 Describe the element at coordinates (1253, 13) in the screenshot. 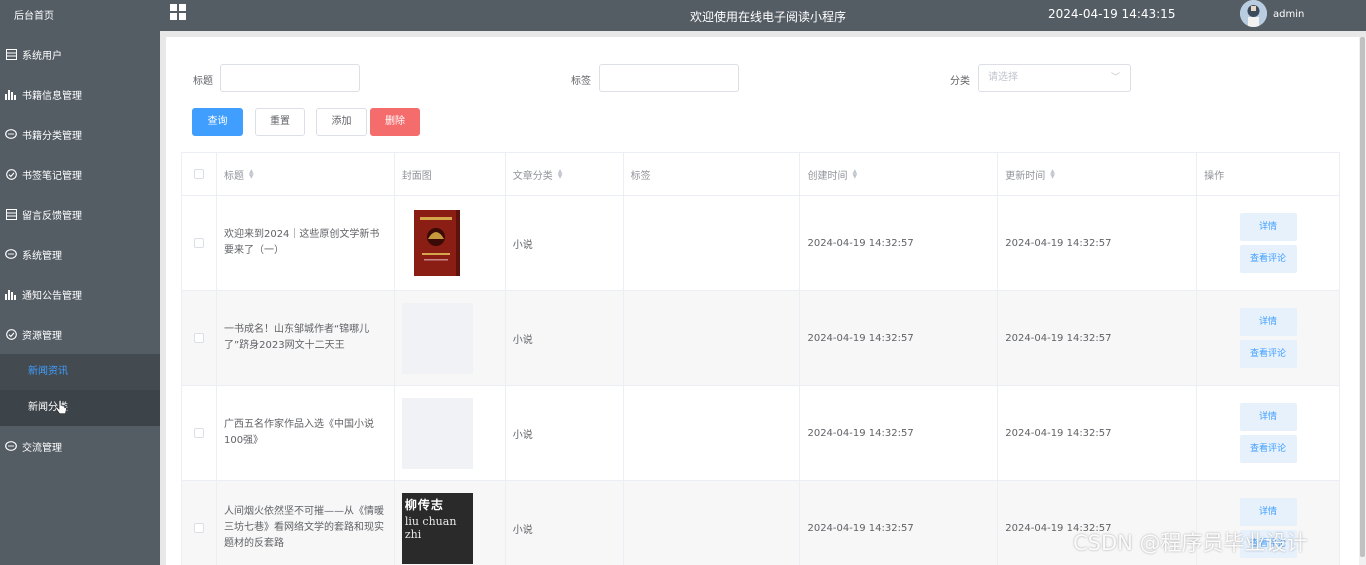

I see `avatar` at that location.